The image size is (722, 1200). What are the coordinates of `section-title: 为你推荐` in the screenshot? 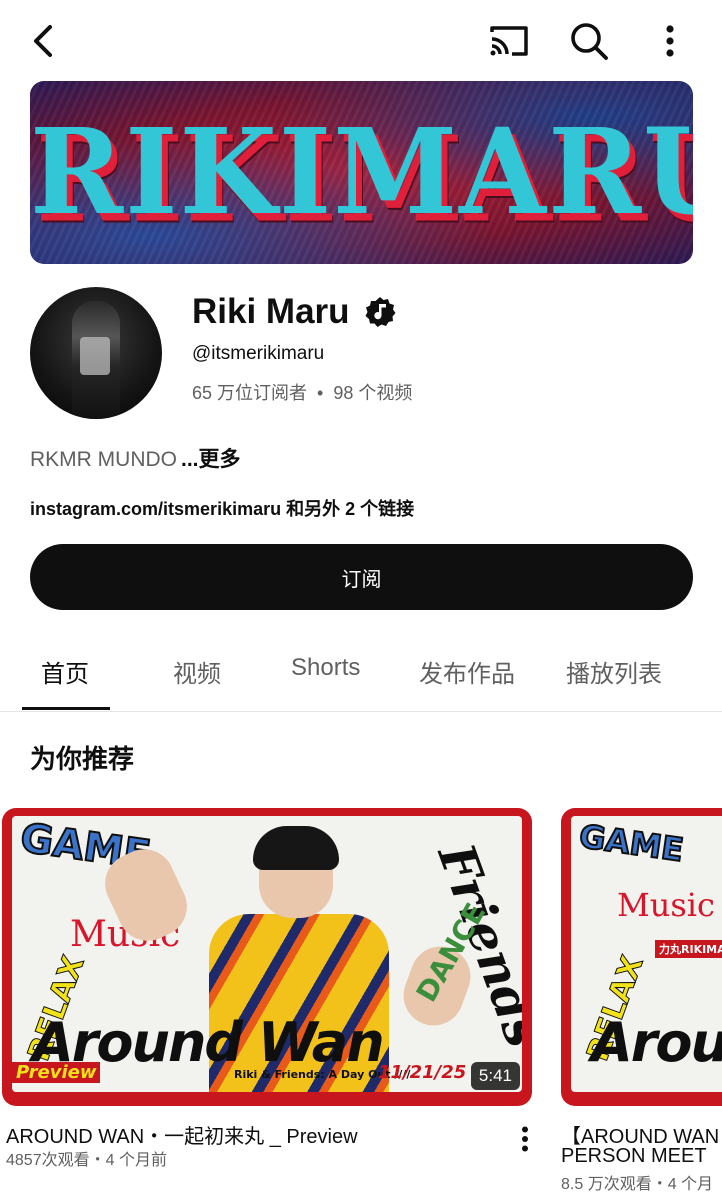 It's located at (82, 759).